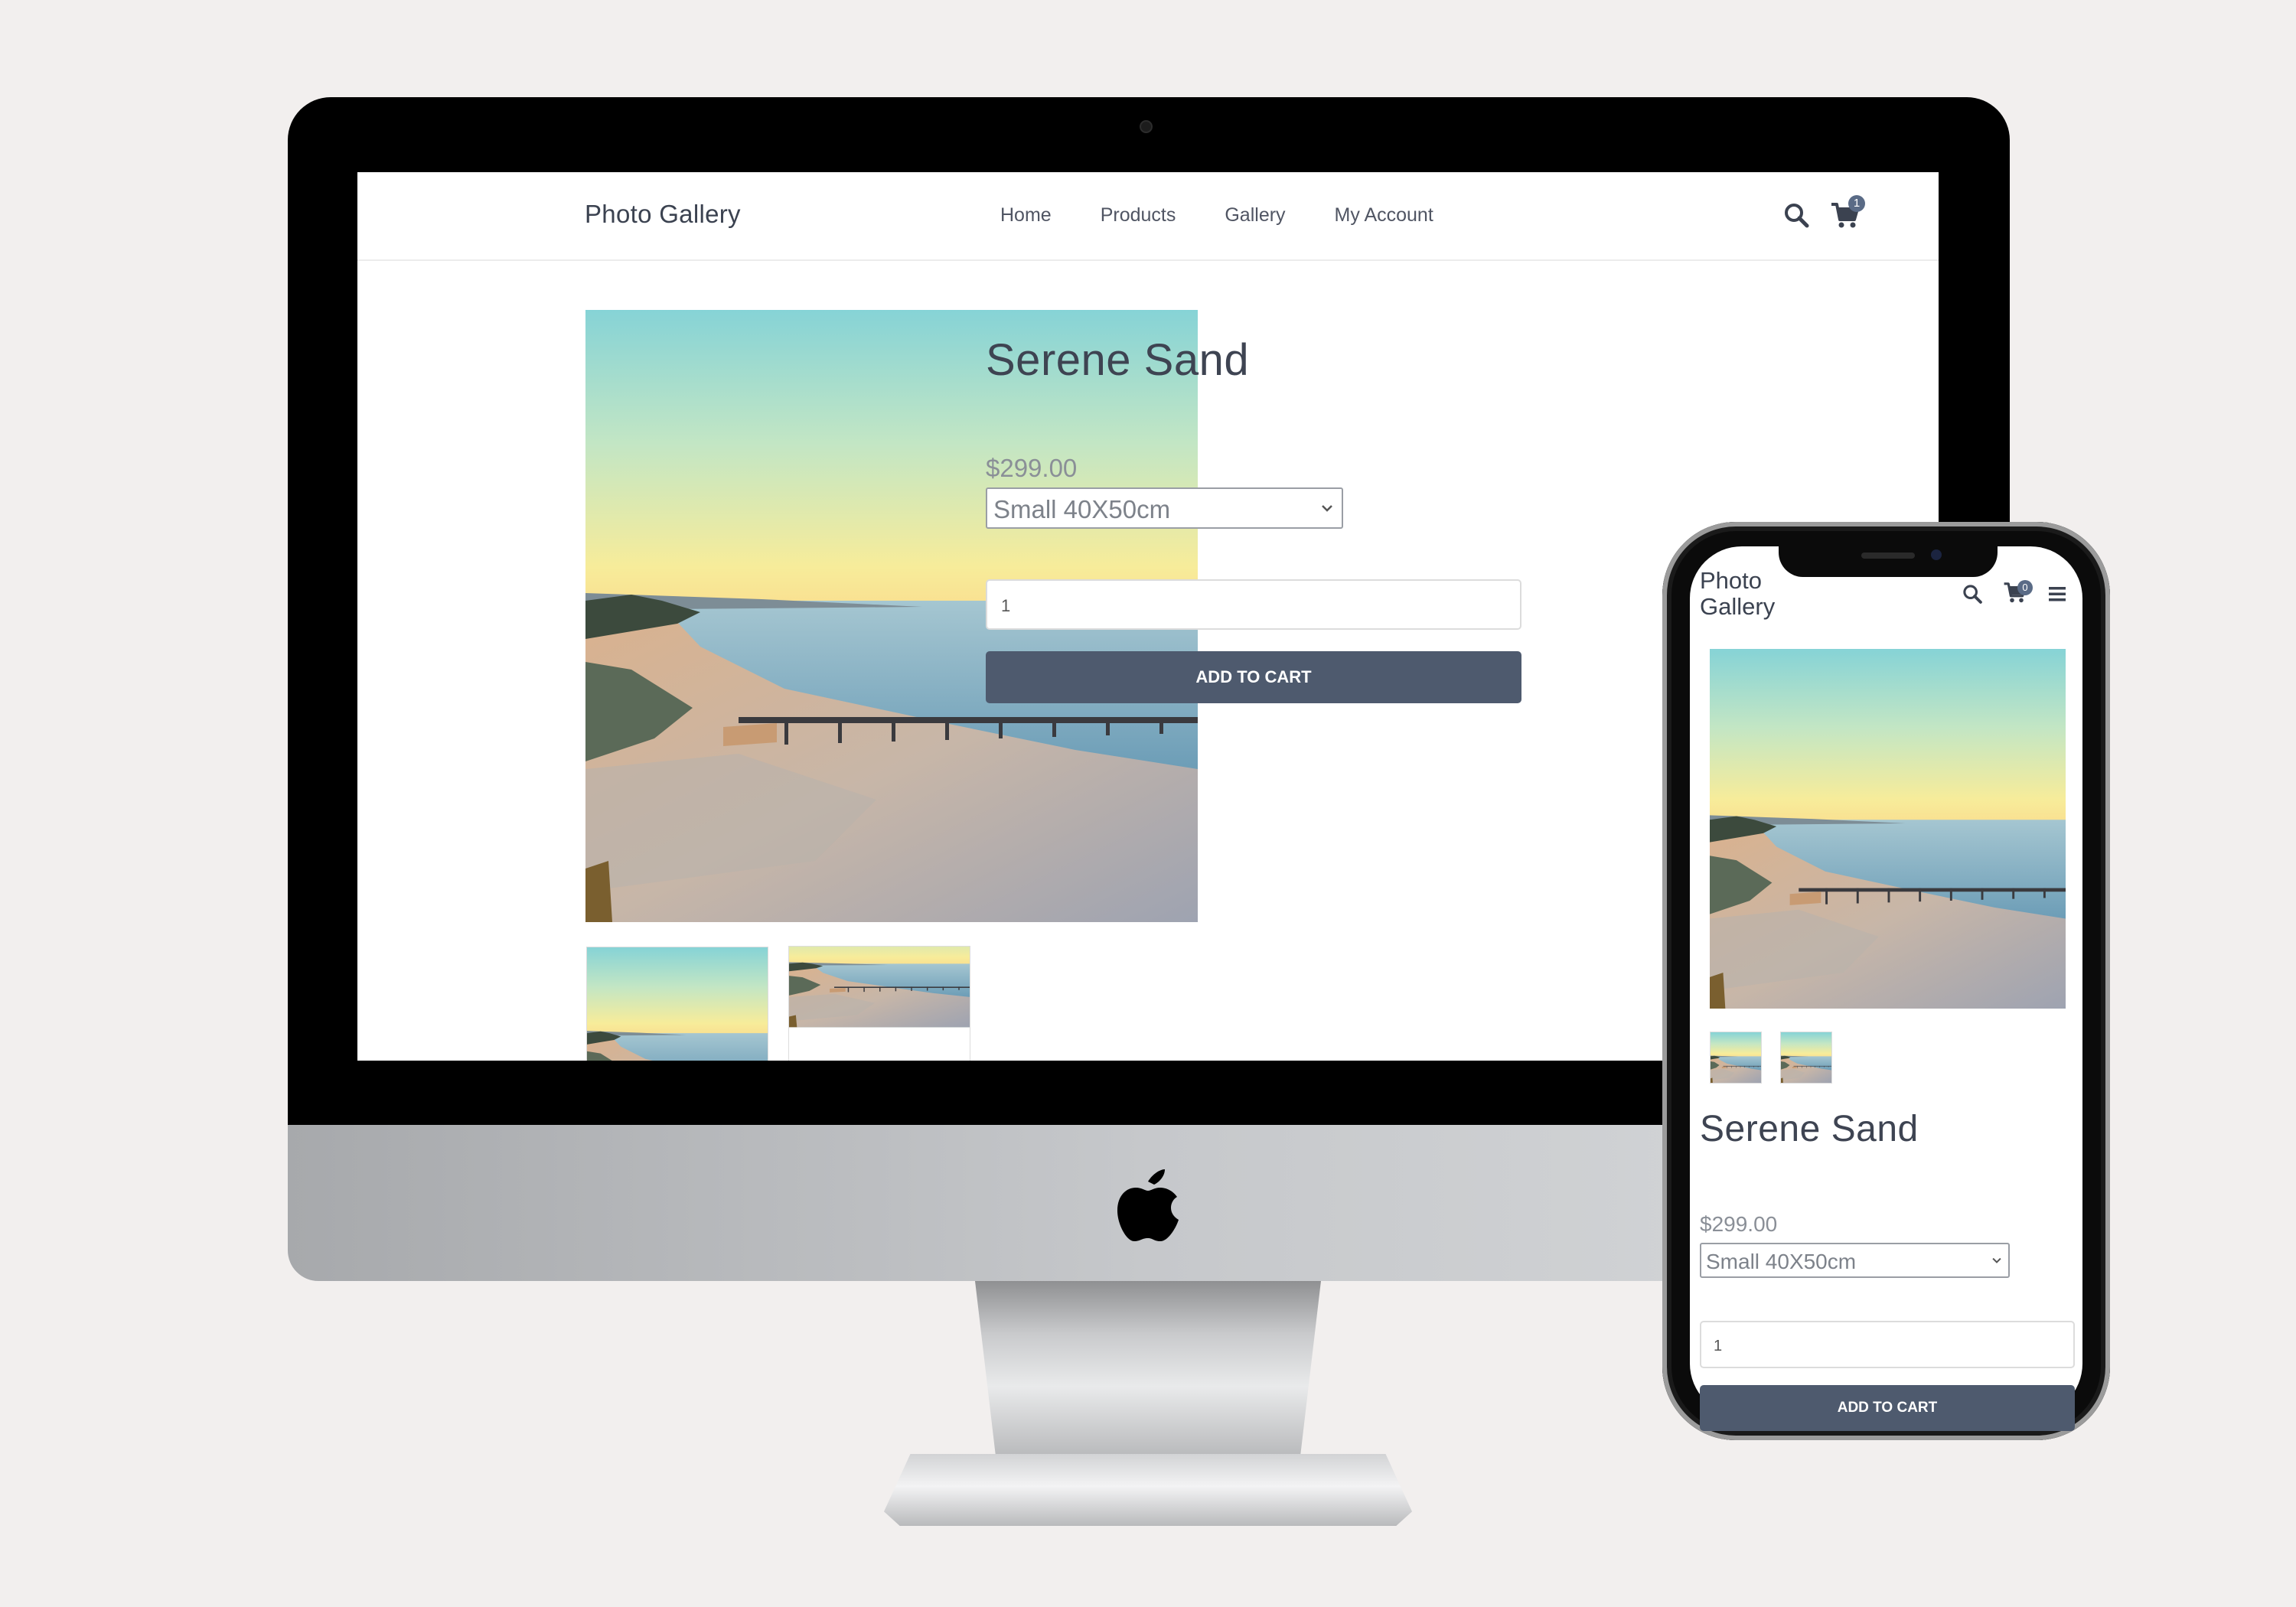 The height and width of the screenshot is (1607, 2296). I want to click on mobile-brand-logo: Photo Gallery, so click(1737, 594).